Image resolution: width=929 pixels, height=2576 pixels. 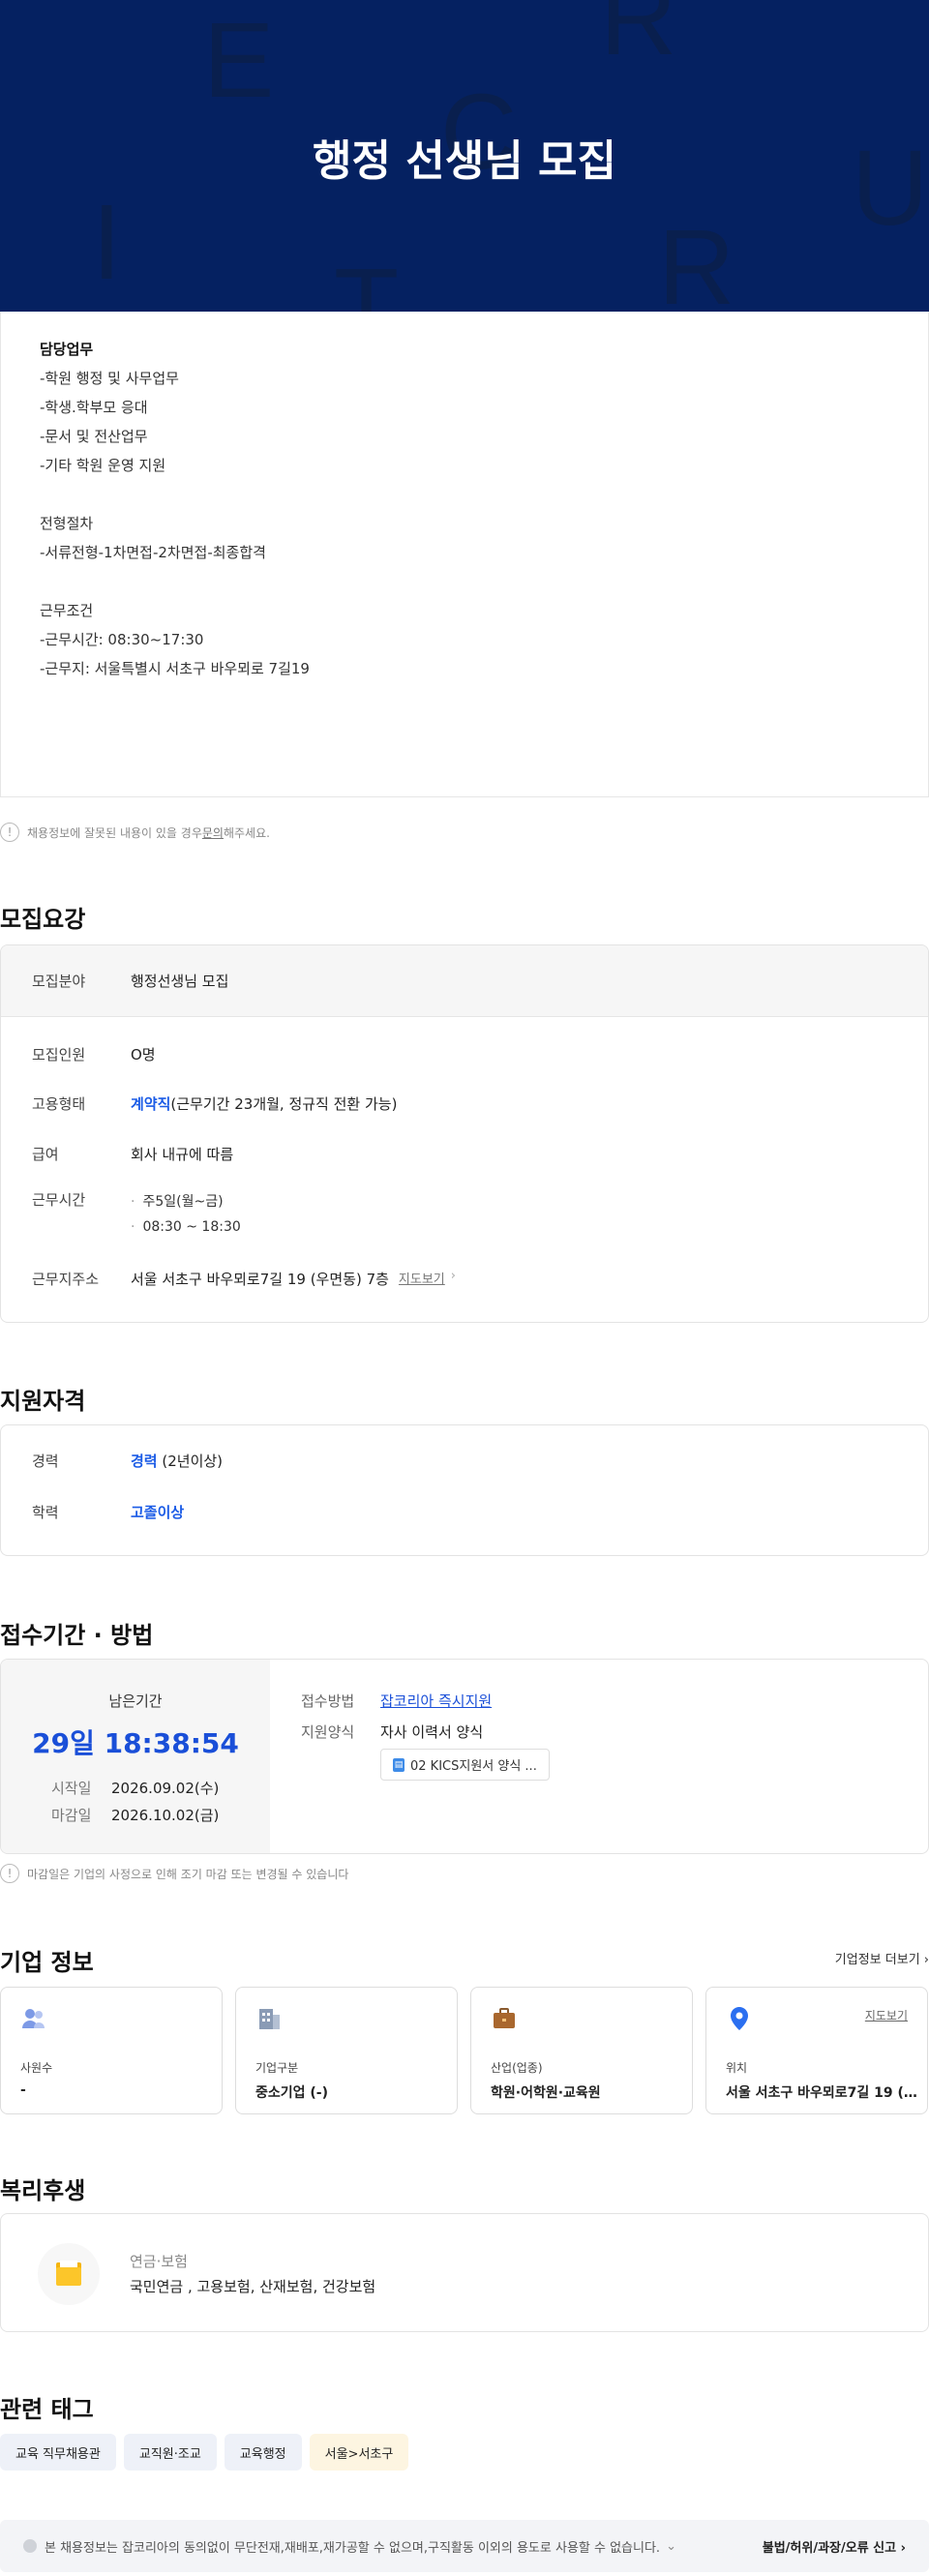 What do you see at coordinates (422, 1278) in the screenshot?
I see `map-link: 지도보기` at bounding box center [422, 1278].